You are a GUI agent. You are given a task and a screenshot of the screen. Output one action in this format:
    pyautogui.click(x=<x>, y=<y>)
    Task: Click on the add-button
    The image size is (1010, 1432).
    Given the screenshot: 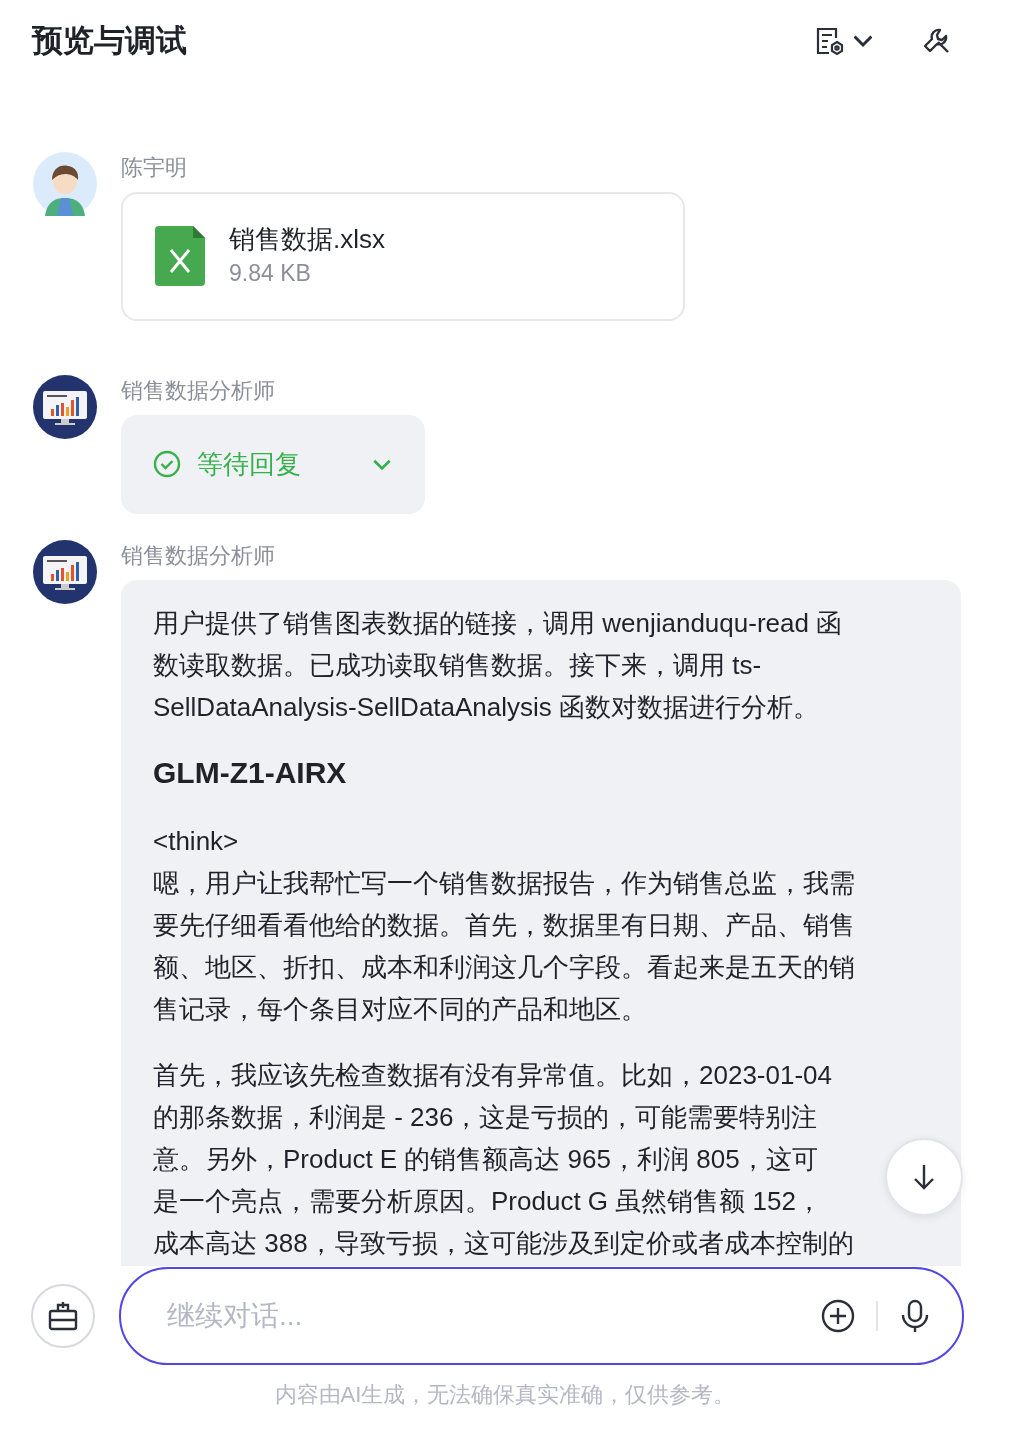 What is the action you would take?
    pyautogui.click(x=838, y=1316)
    